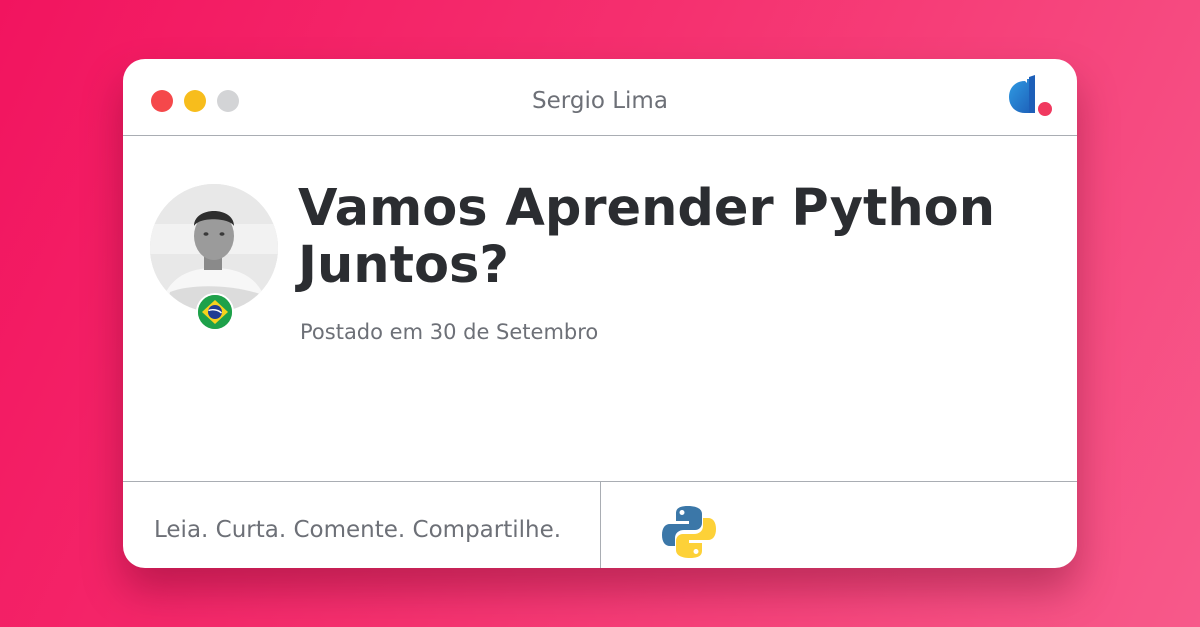 The image size is (1200, 627). I want to click on window-title: Sergio Lima, so click(600, 101).